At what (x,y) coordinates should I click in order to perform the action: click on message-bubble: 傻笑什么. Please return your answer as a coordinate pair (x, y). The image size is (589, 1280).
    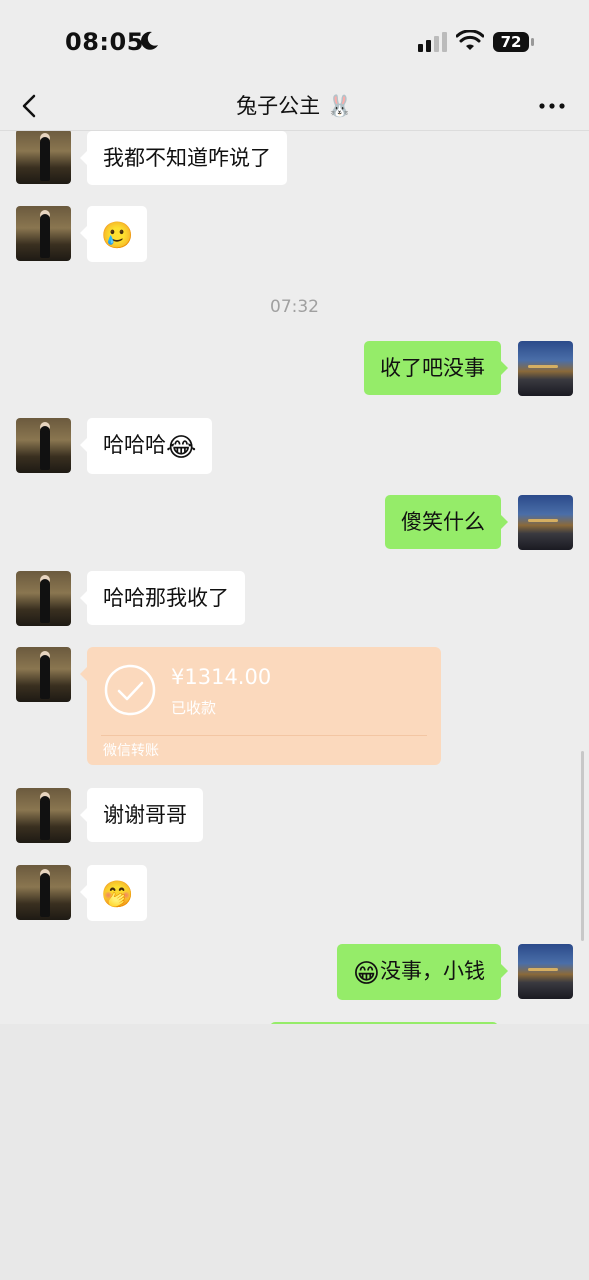
    Looking at the image, I should click on (446, 522).